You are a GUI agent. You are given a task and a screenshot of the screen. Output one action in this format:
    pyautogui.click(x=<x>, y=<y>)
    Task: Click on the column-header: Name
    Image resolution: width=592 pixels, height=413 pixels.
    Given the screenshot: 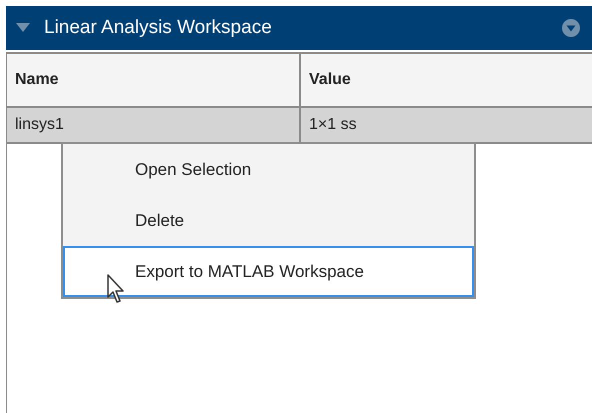 What is the action you would take?
    pyautogui.click(x=154, y=80)
    